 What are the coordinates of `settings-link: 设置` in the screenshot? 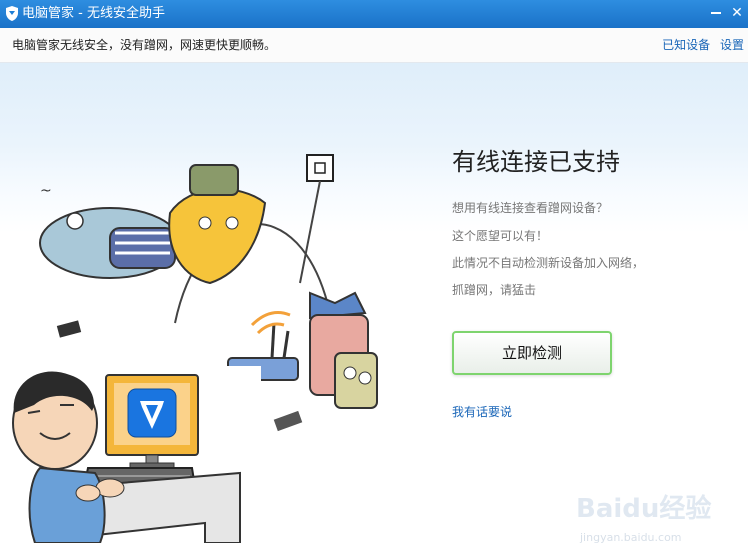 It's located at (732, 45).